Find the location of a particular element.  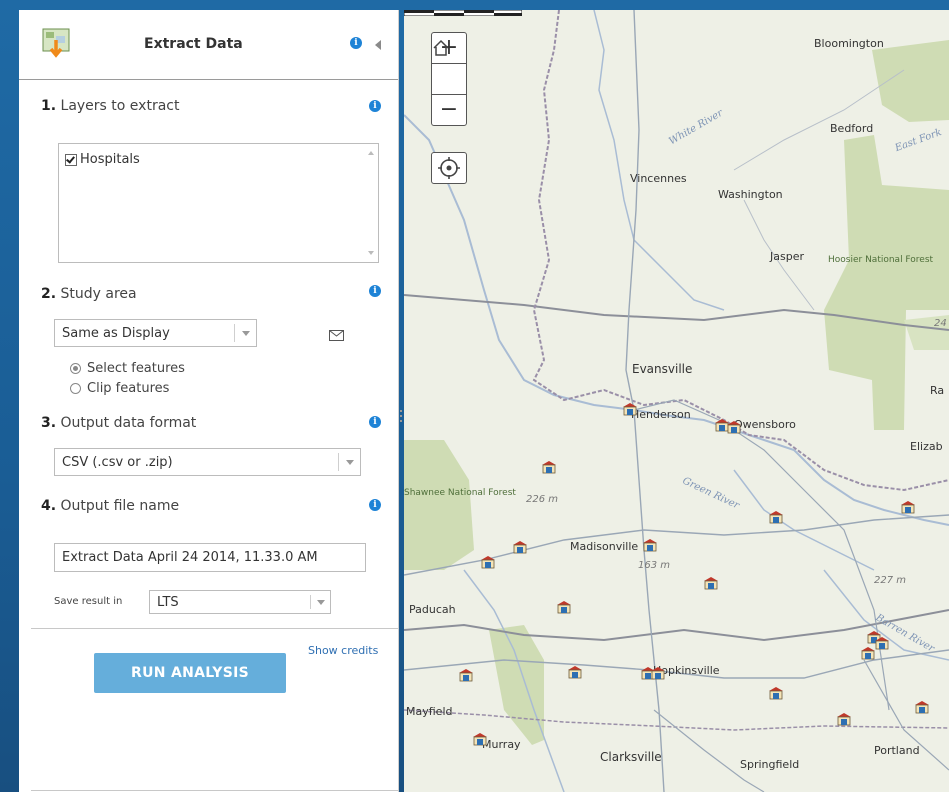

step-number: 2. is located at coordinates (49, 294).